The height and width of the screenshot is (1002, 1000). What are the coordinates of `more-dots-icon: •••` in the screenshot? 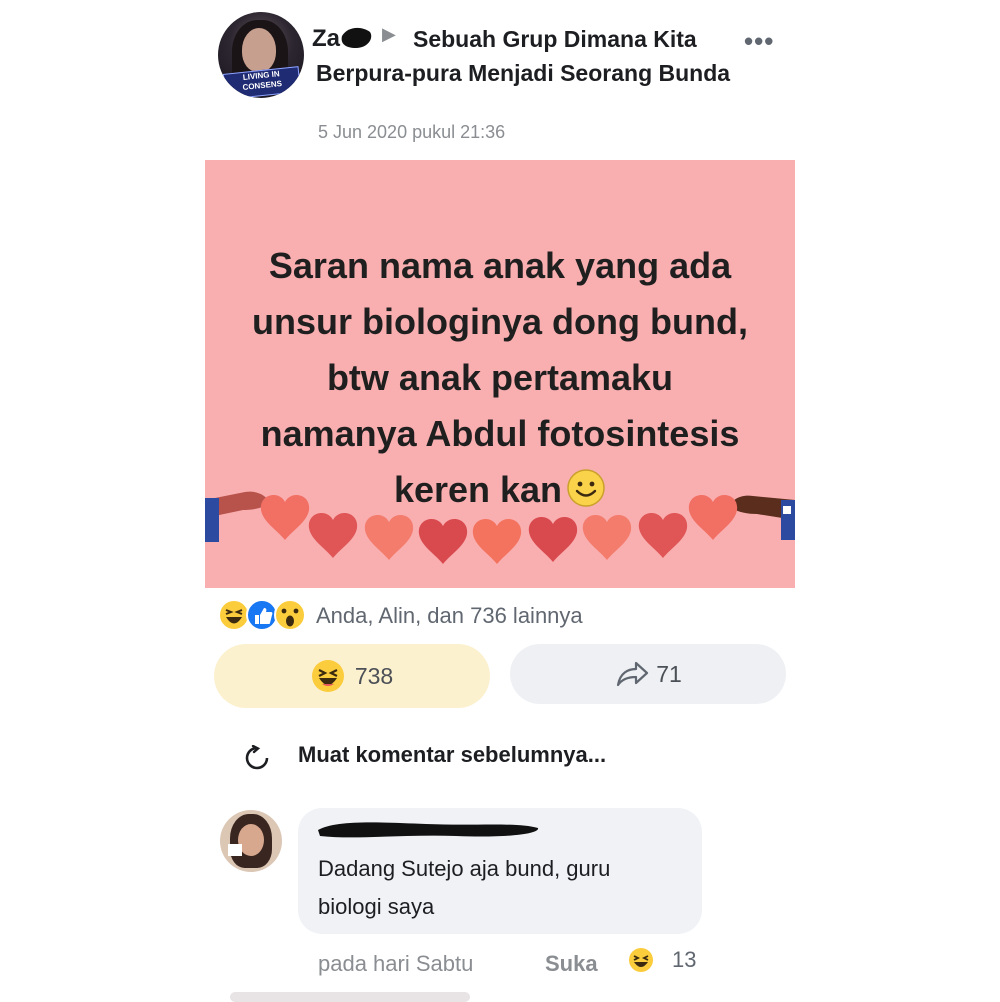 It's located at (759, 41).